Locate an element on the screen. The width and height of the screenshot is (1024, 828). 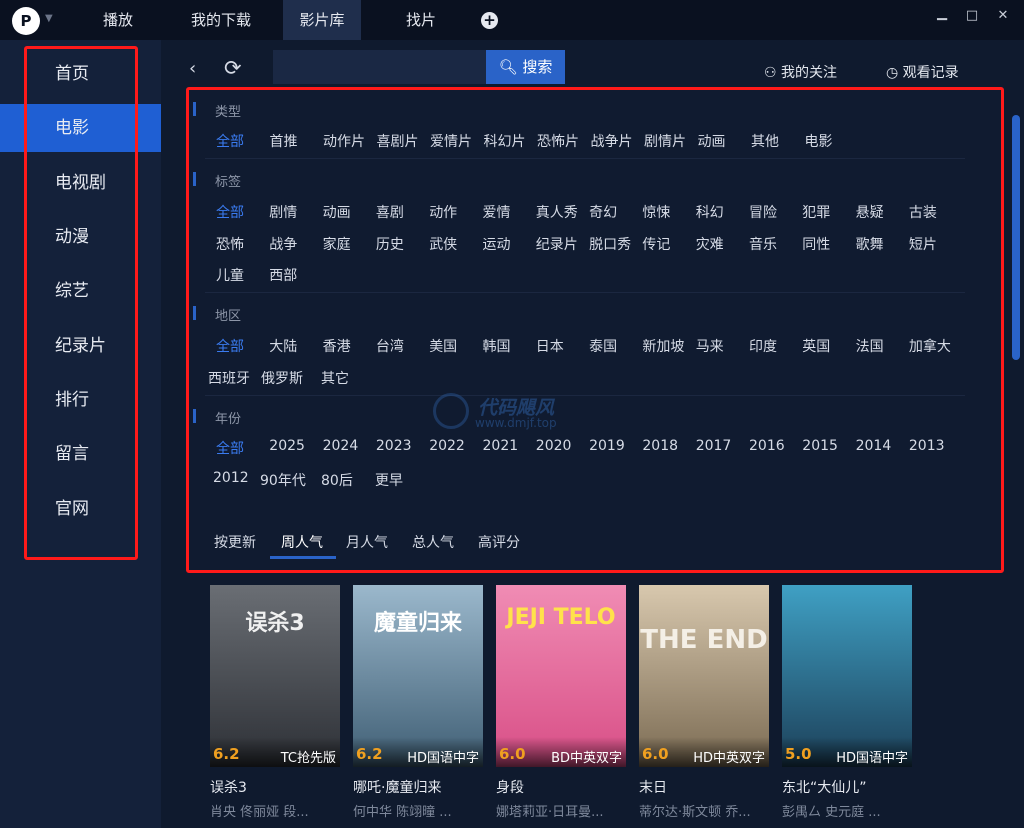
filter-region-option: 日本 is located at coordinates (550, 346).